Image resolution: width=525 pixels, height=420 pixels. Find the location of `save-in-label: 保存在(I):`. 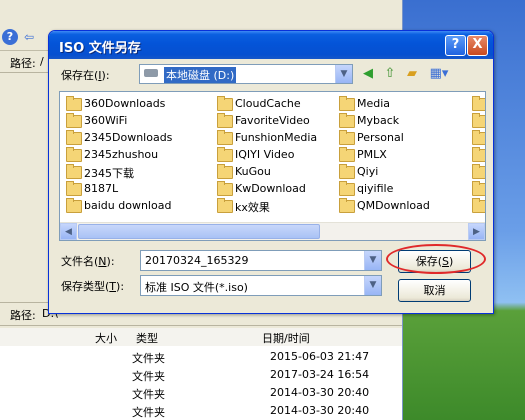

save-in-label: 保存在(I): is located at coordinates (85, 75).